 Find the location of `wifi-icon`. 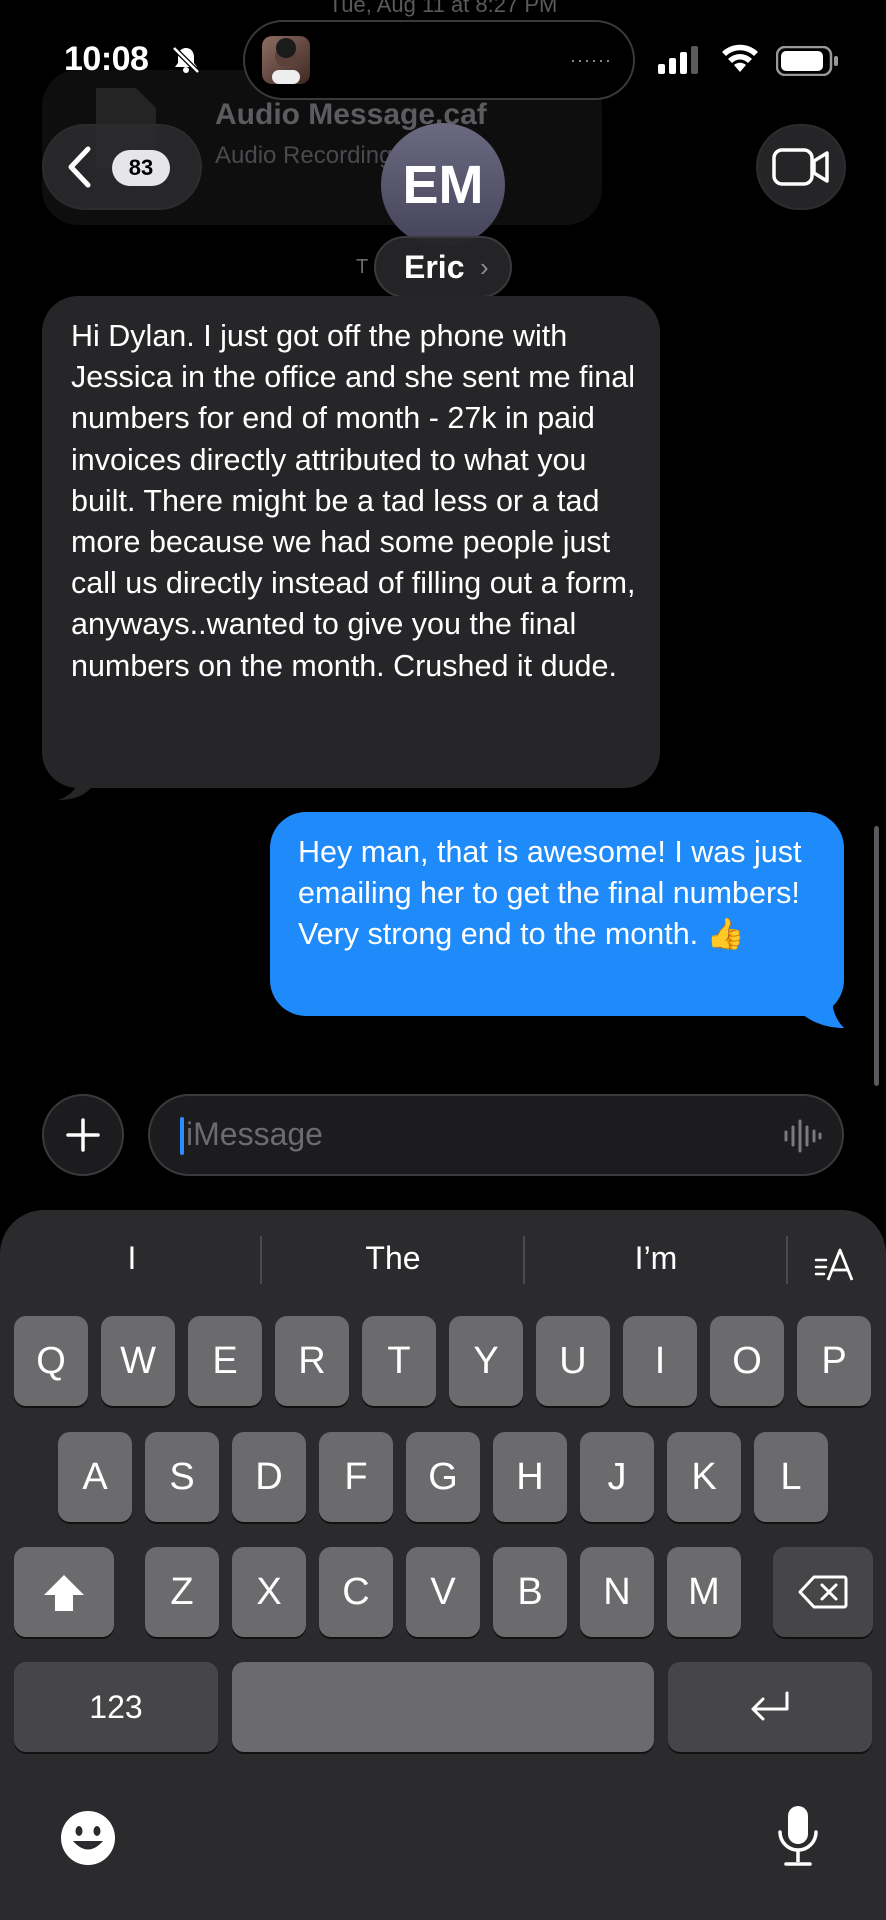

wifi-icon is located at coordinates (740, 58).